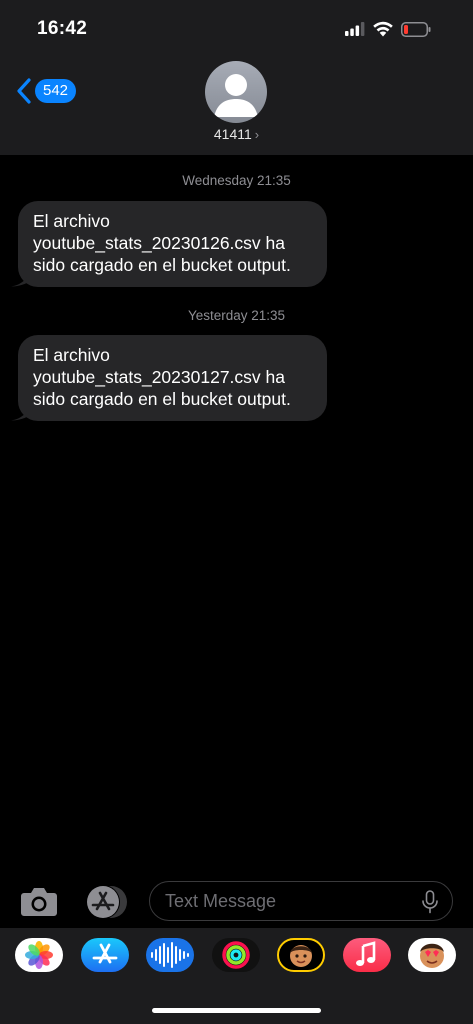 The height and width of the screenshot is (1024, 473). I want to click on microphone-icon, so click(430, 902).